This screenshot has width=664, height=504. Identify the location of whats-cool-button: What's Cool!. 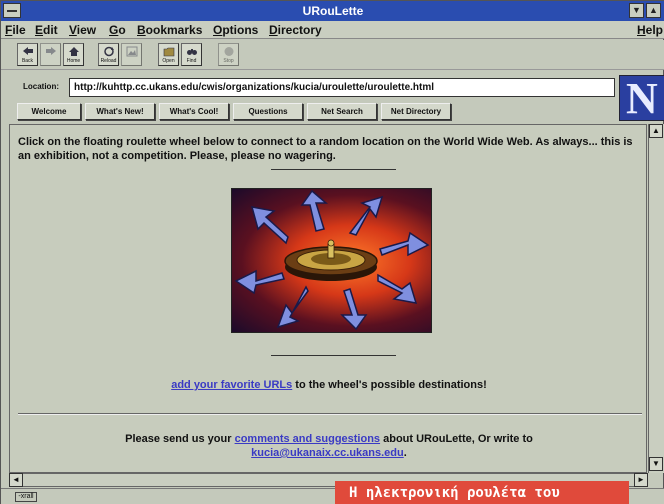
(194, 111).